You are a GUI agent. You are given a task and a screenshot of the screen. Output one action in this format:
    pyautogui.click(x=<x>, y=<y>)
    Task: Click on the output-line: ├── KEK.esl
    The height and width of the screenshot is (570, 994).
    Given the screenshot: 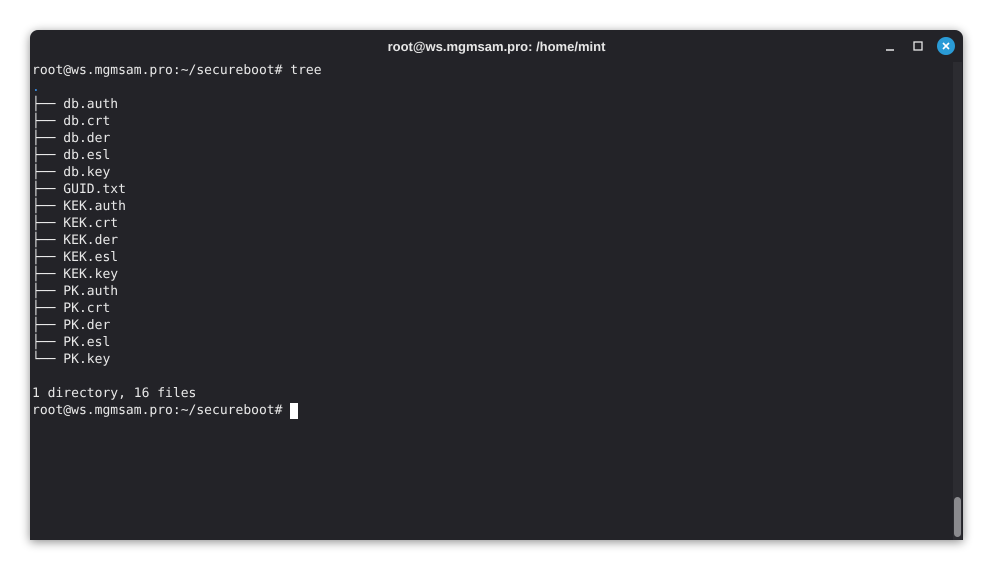 What is the action you would take?
    pyautogui.click(x=75, y=257)
    